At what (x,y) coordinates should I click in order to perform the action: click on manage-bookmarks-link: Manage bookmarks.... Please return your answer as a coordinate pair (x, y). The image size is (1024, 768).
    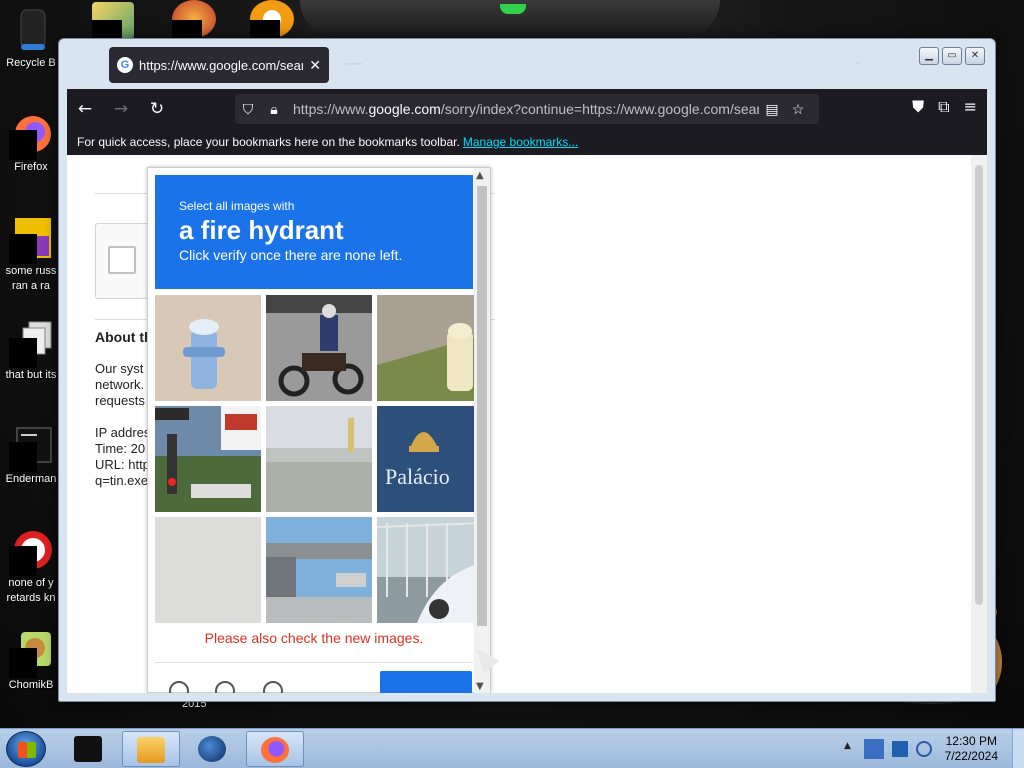
    Looking at the image, I should click on (520, 142).